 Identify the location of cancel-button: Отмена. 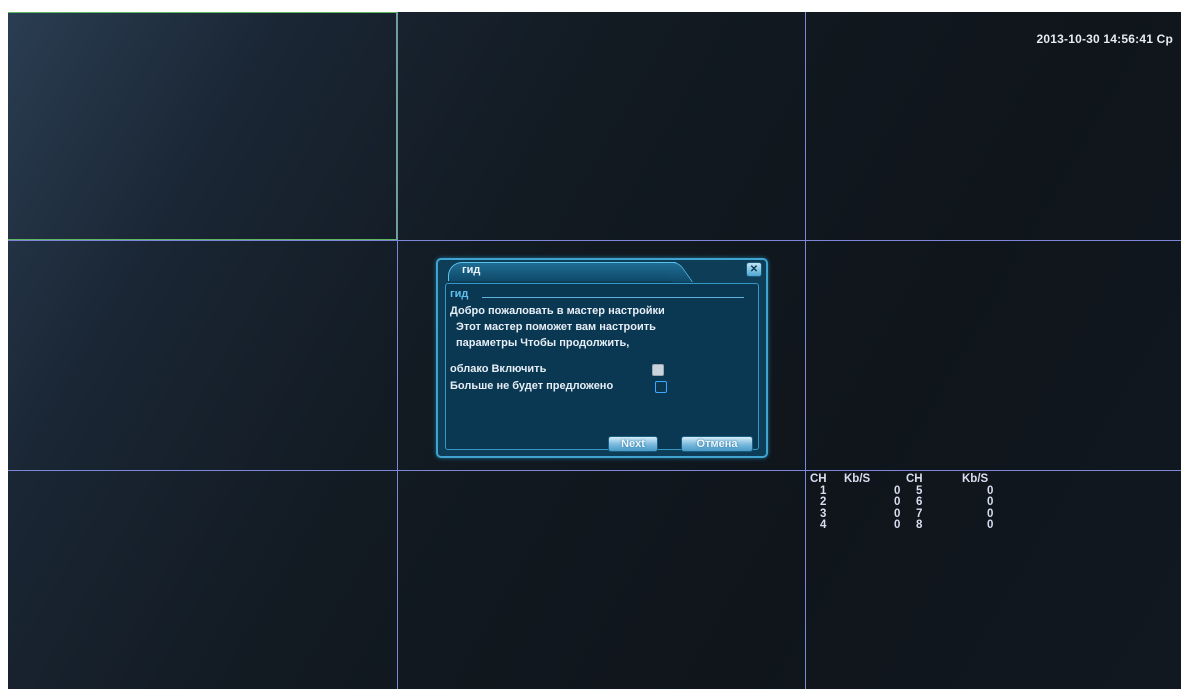
(717, 444).